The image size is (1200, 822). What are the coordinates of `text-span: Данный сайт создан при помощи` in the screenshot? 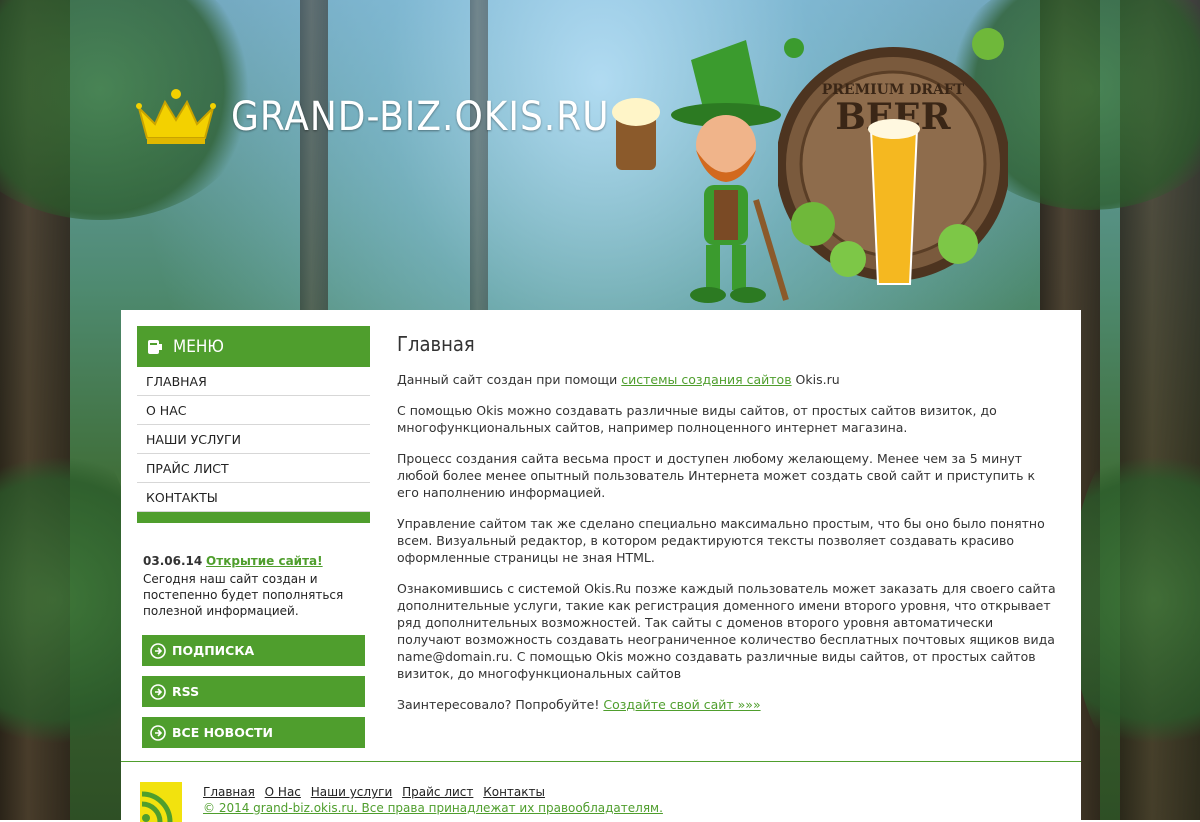 It's located at (509, 379).